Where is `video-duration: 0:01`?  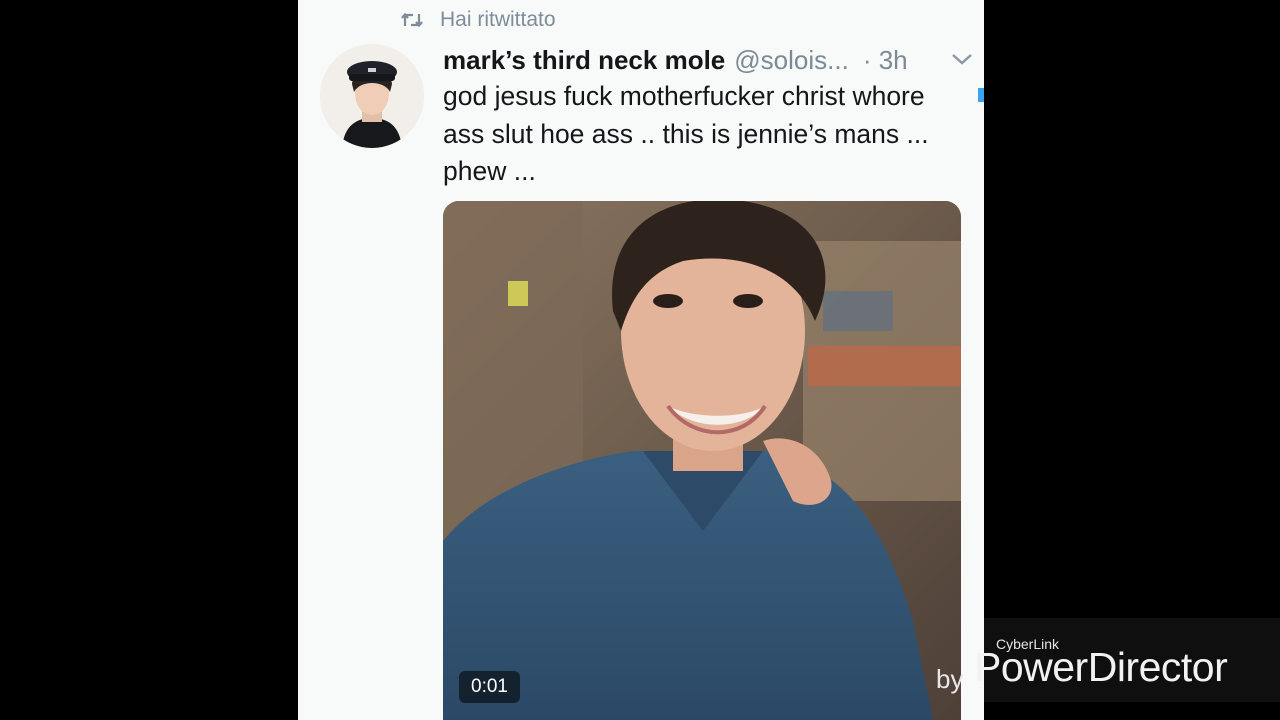 video-duration: 0:01 is located at coordinates (489, 687).